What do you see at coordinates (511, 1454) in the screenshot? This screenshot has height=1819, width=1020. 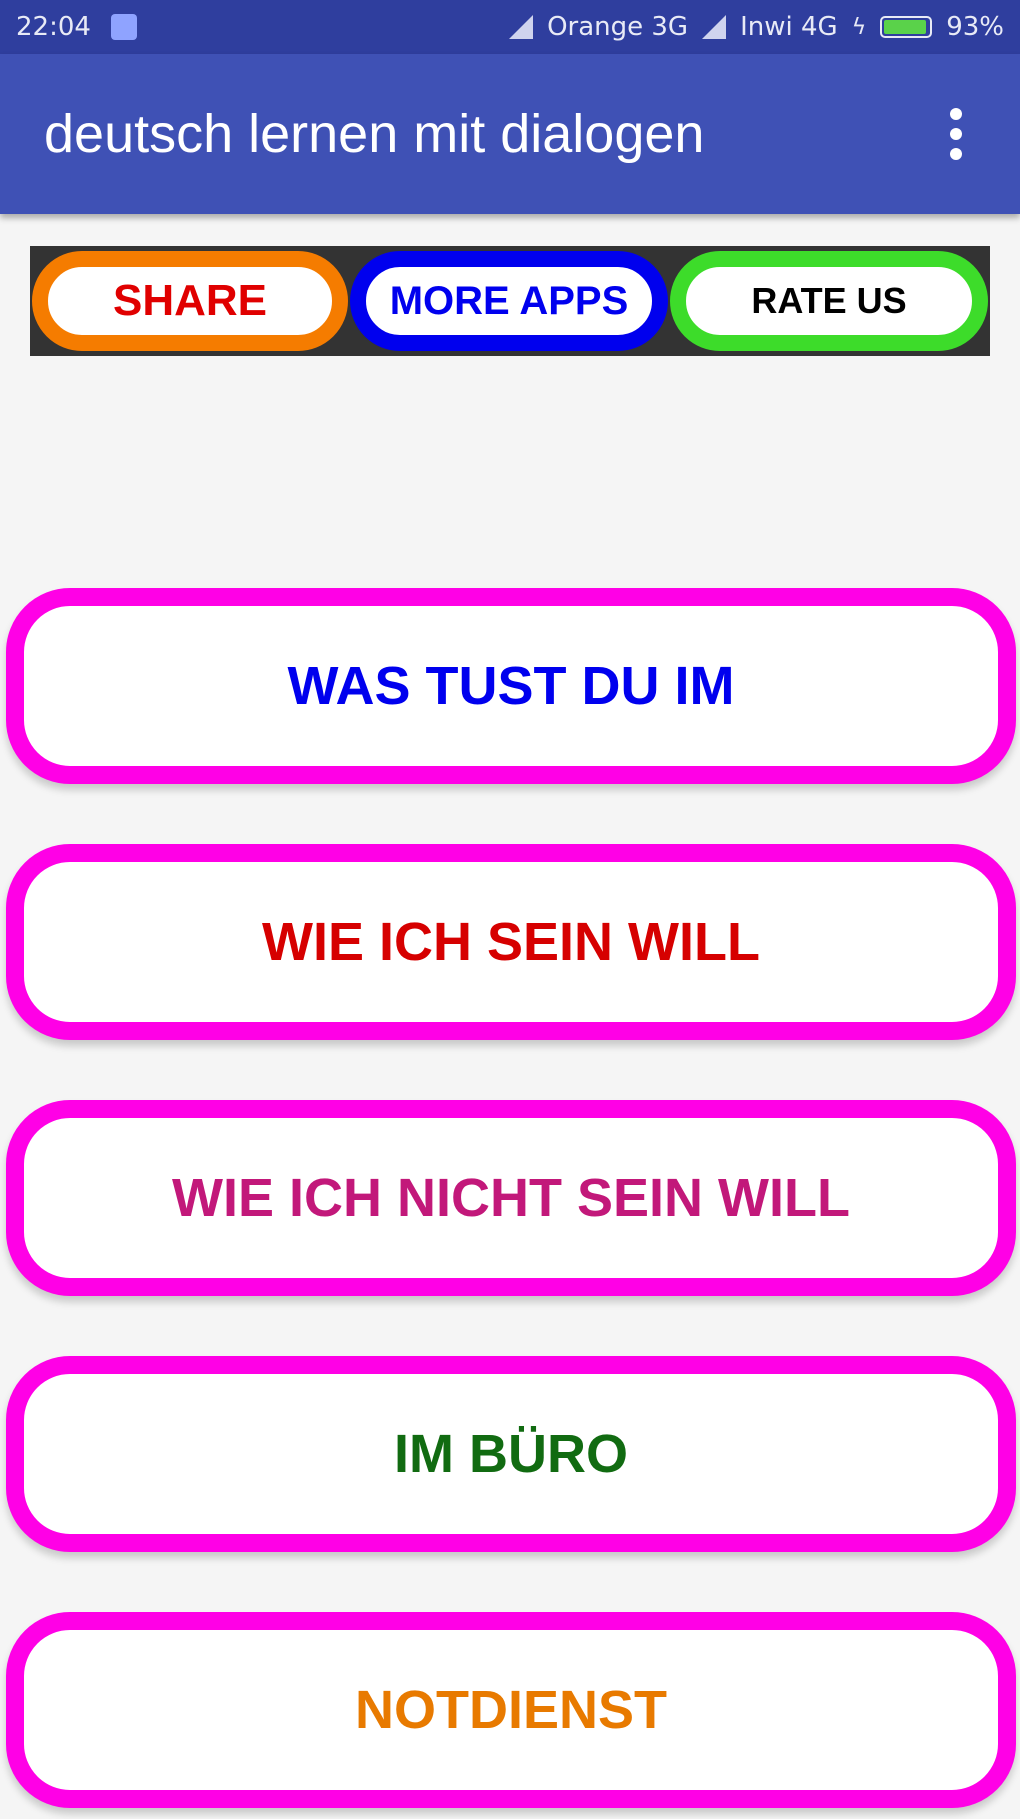 I see `lesson-button-im-buero: IM BÜRO` at bounding box center [511, 1454].